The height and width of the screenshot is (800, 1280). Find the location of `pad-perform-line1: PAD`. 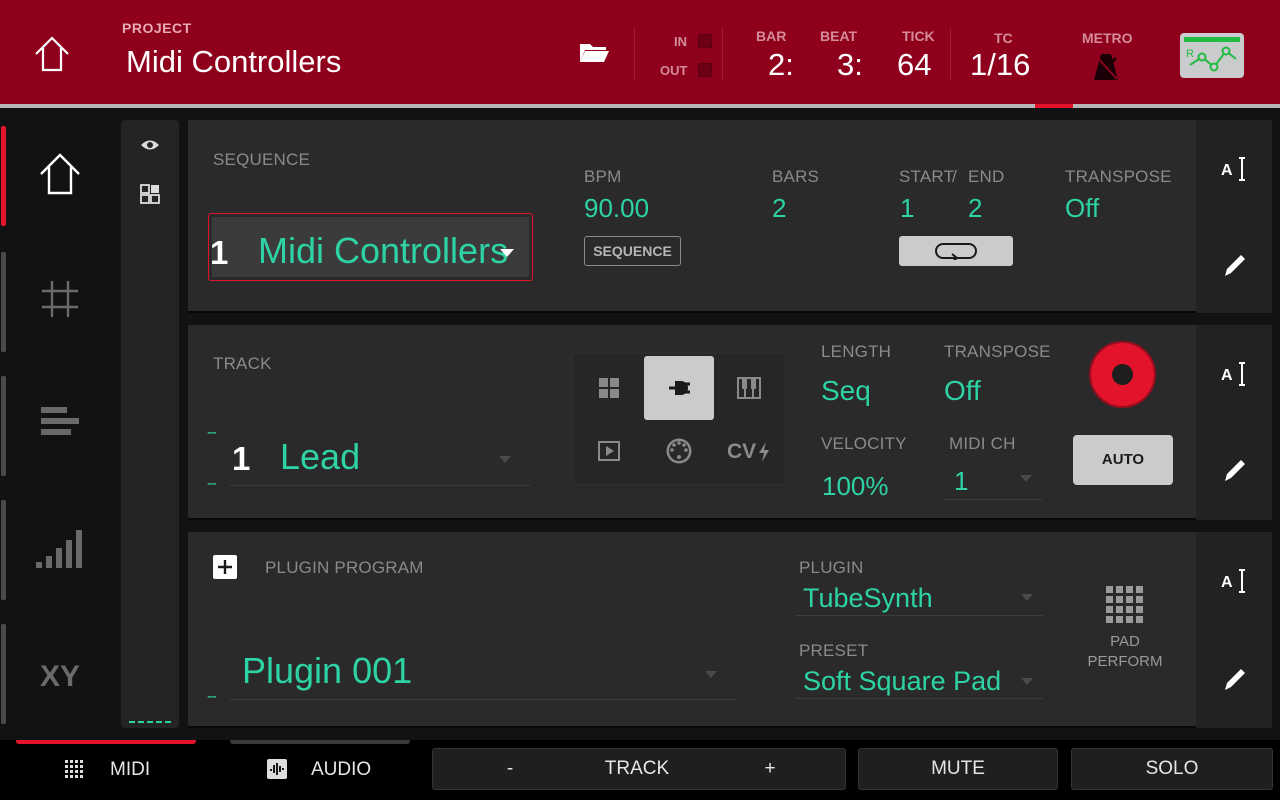

pad-perform-line1: PAD is located at coordinates (1125, 641).